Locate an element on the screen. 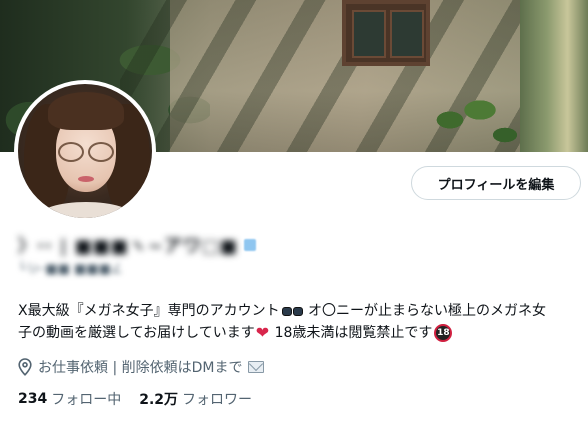 This screenshot has height=422, width=588. follow-stats: 234 フォロー中 2.2万 フォロワー is located at coordinates (135, 399).